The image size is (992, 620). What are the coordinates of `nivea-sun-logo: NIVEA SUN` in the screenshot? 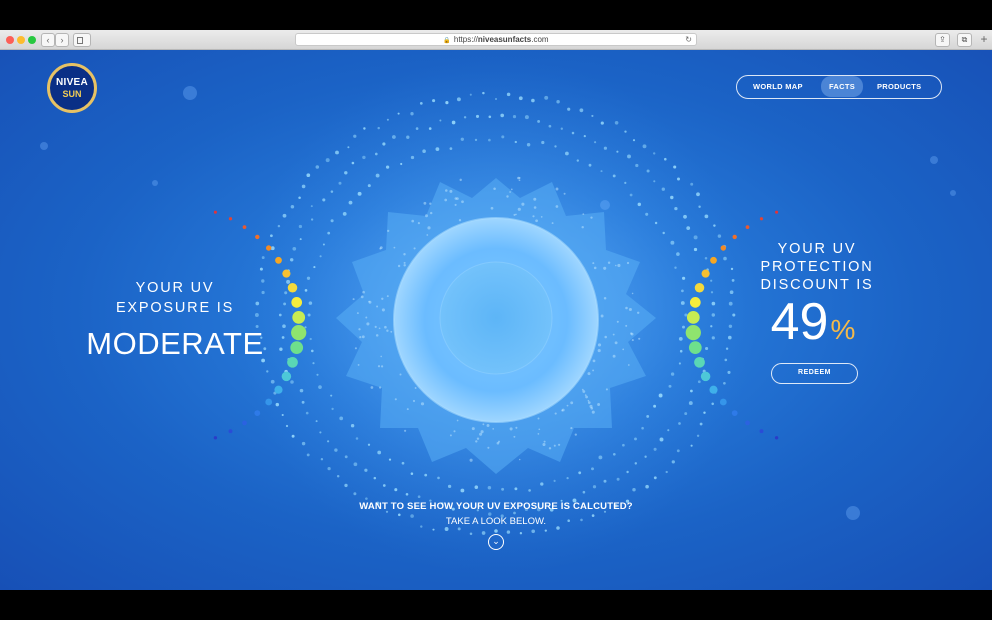 It's located at (72, 88).